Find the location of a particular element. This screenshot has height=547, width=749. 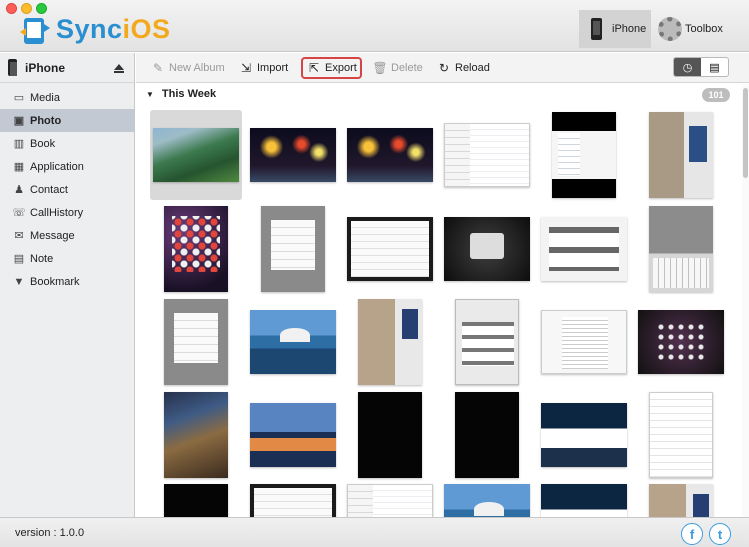

import-button: ⇲ Import is located at coordinates (263, 68).